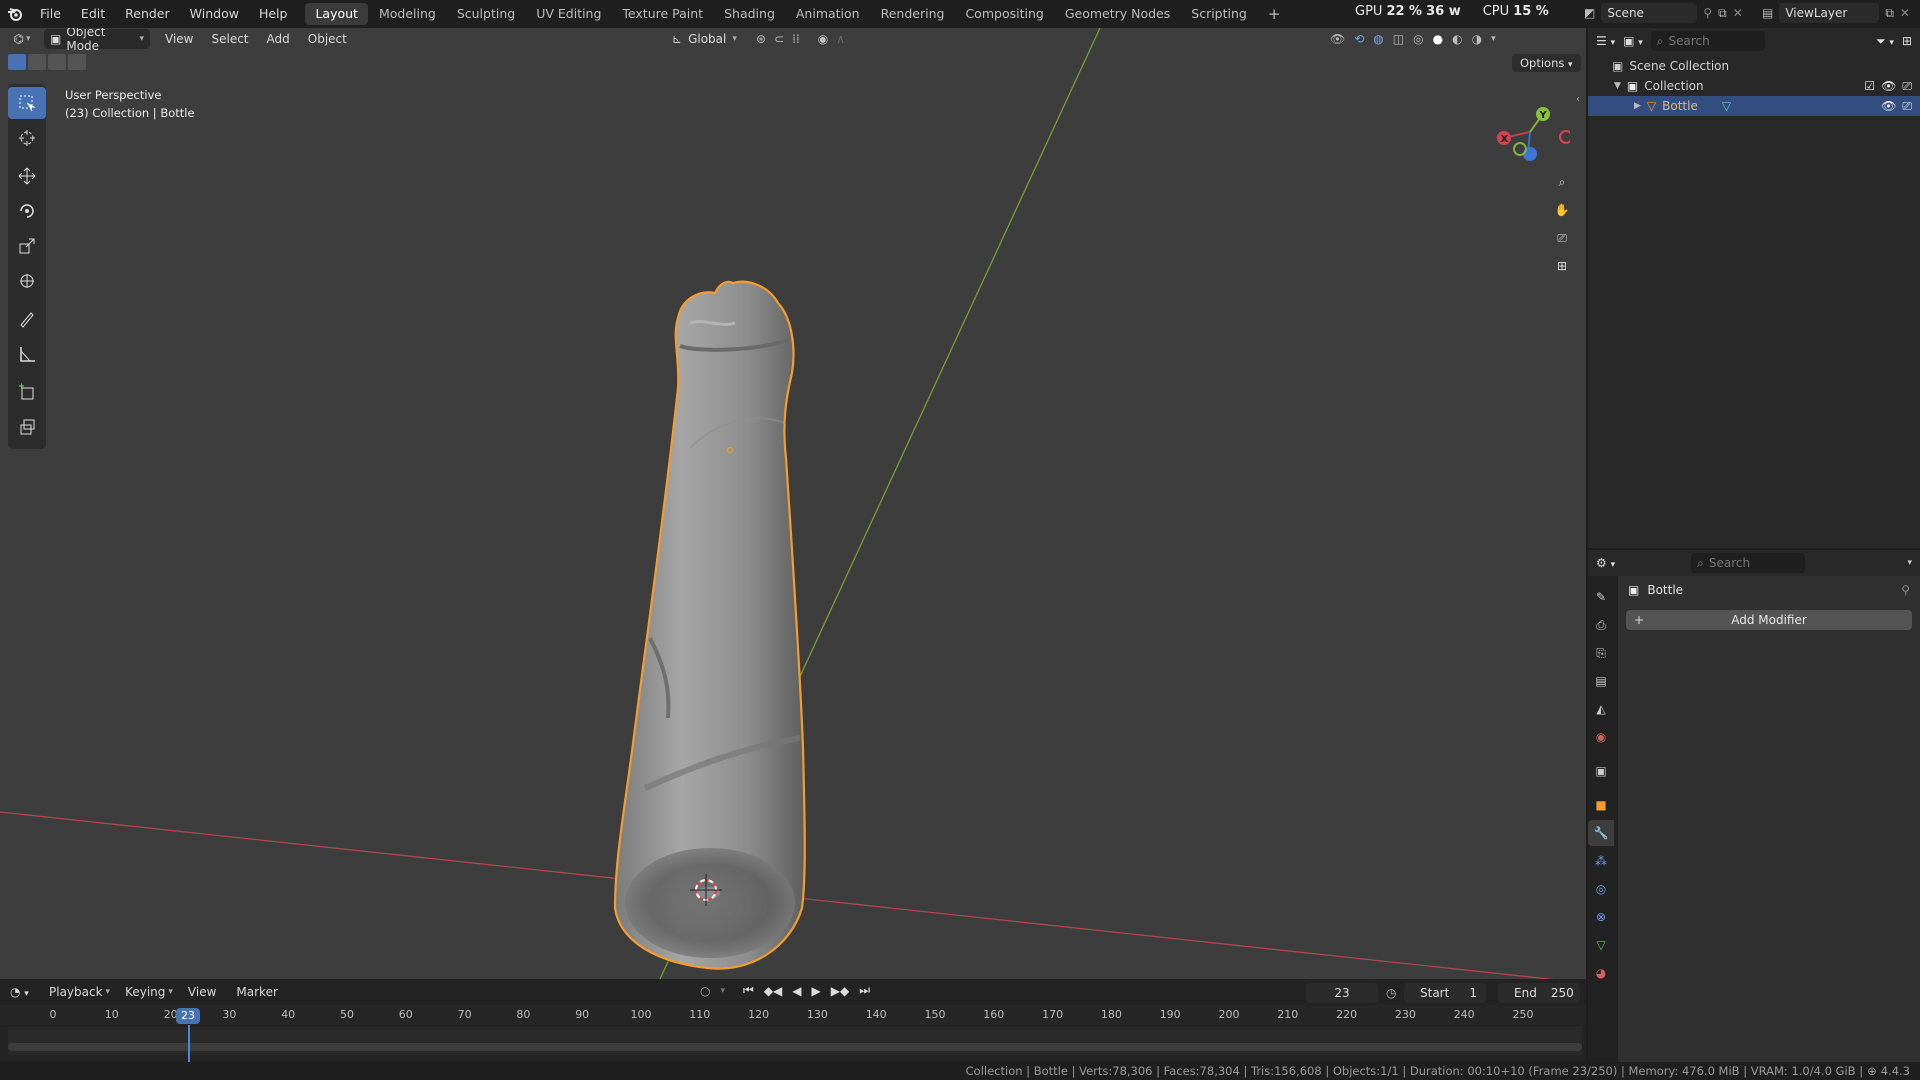  What do you see at coordinates (1601, 597) in the screenshot?
I see `tool-tab-icon: ✎` at bounding box center [1601, 597].